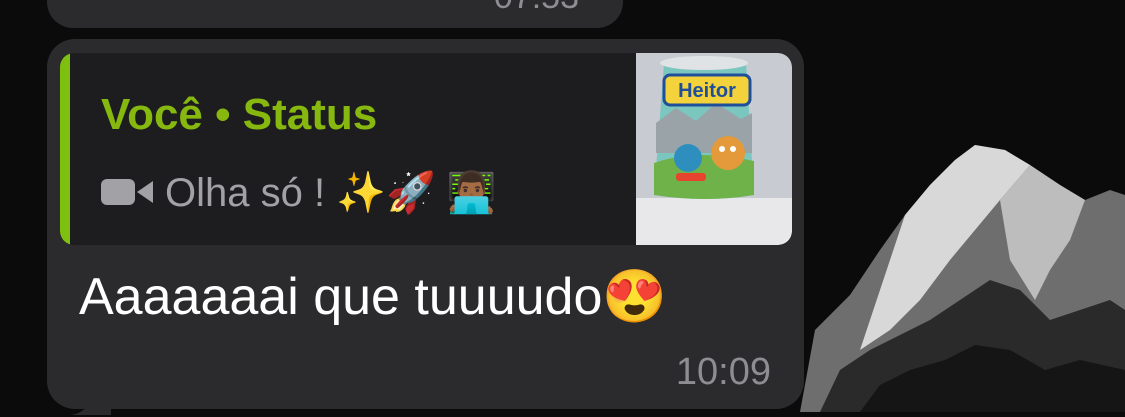 Image resolution: width=1125 pixels, height=417 pixels. Describe the element at coordinates (128, 192) in the screenshot. I see `video-camera-icon` at that location.